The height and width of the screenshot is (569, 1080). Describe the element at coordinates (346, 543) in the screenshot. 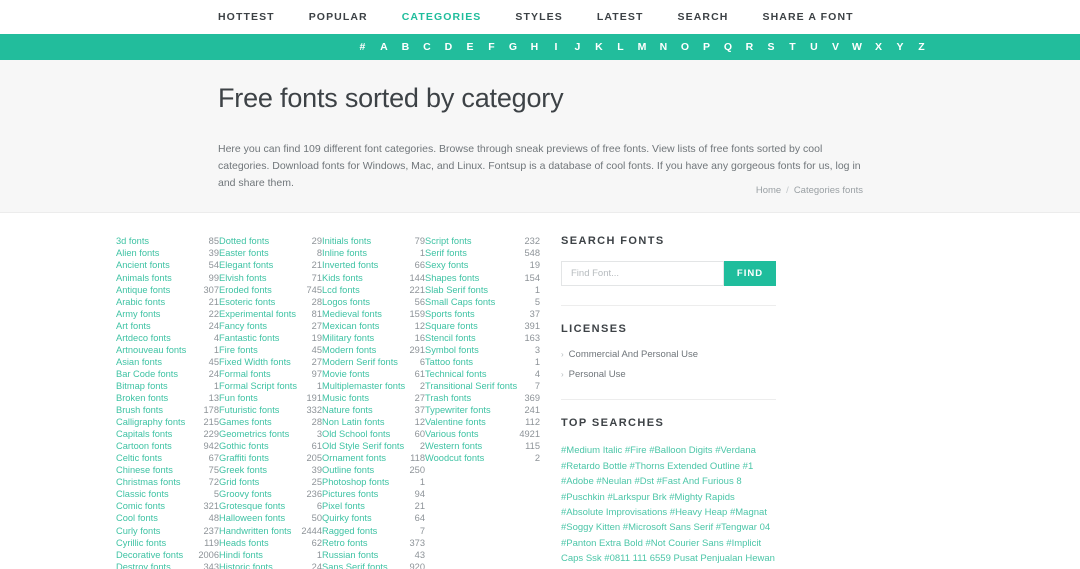

I see `category-link: Retro fonts` at that location.